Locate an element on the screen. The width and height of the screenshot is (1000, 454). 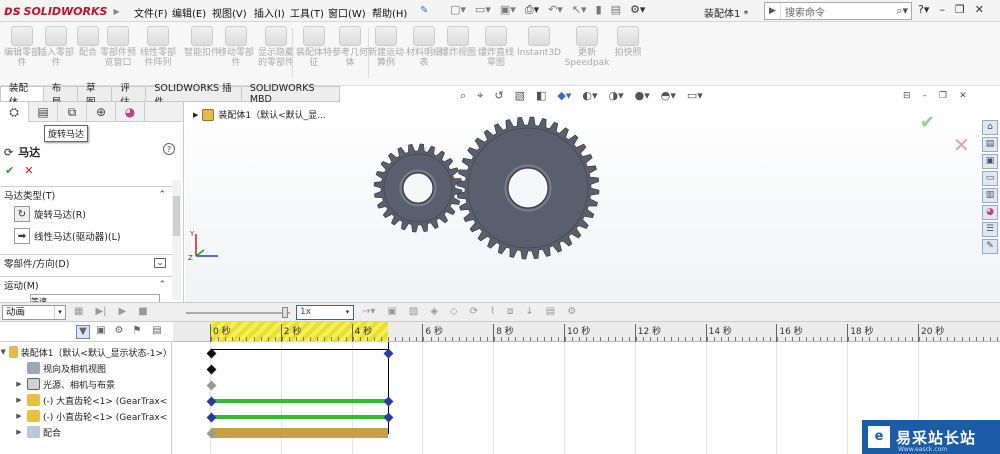
tab-mbd: SOLIDWORKS MBD is located at coordinates (290, 94).